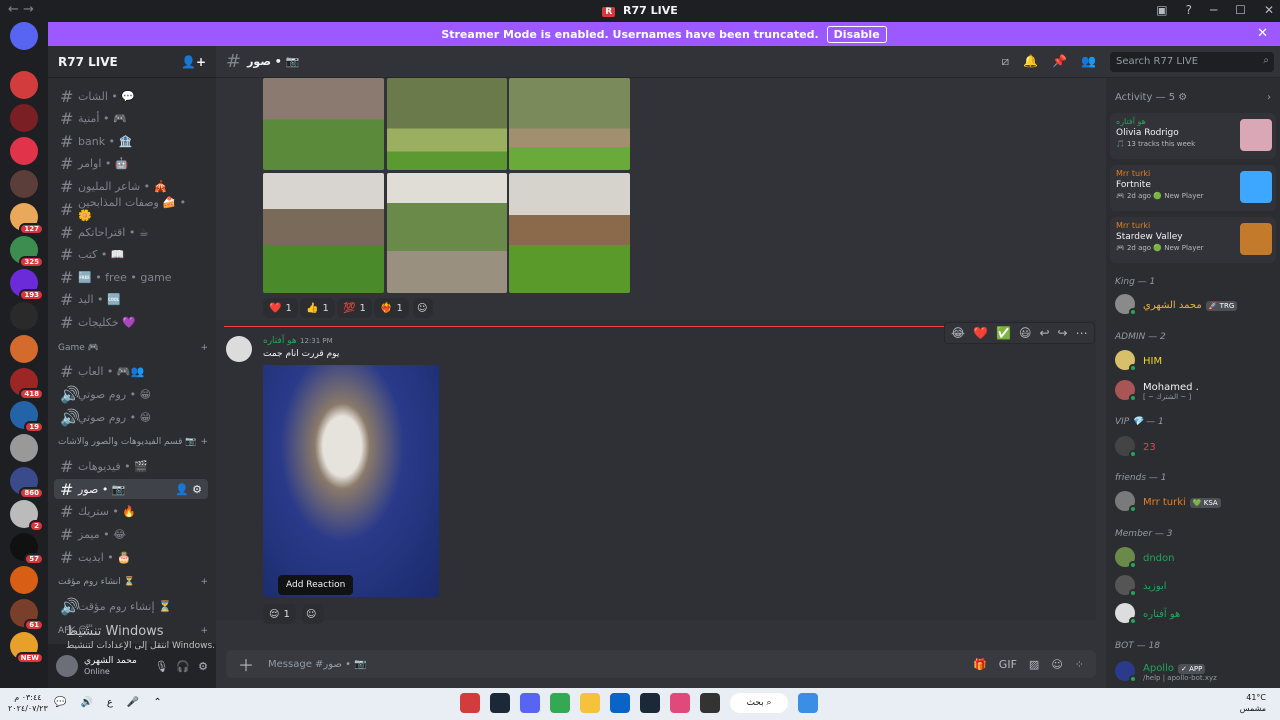  Describe the element at coordinates (280, 341) in the screenshot. I see `message-author: هو آفتاره` at that location.